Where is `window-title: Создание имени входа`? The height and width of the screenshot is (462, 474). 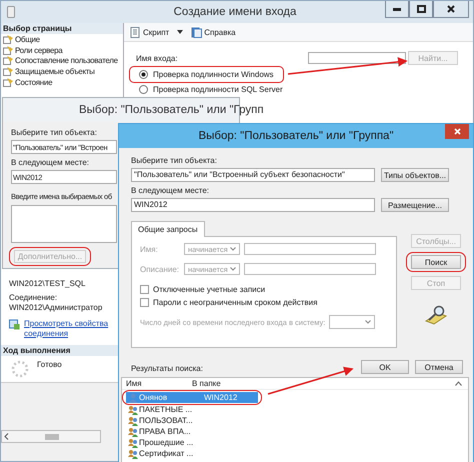 window-title: Создание имени входа is located at coordinates (235, 12).